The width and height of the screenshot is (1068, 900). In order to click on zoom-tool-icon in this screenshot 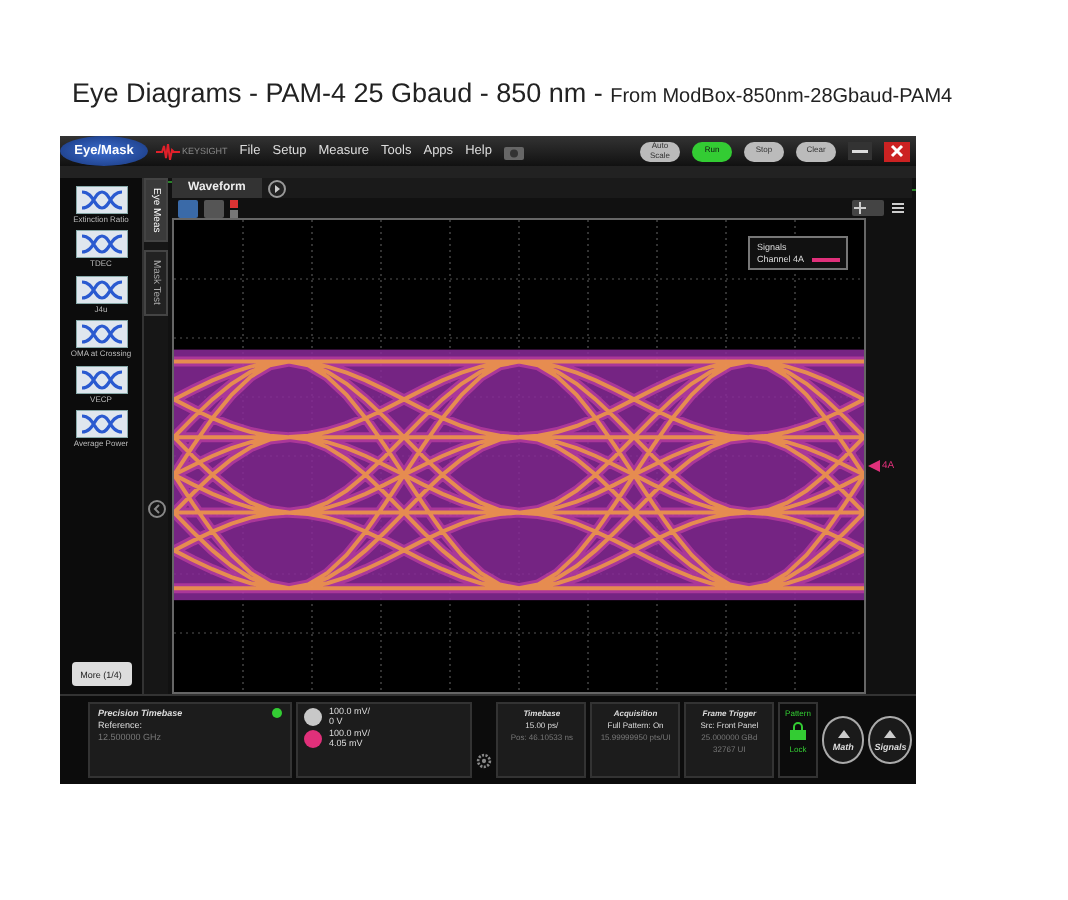, I will do `click(868, 208)`.